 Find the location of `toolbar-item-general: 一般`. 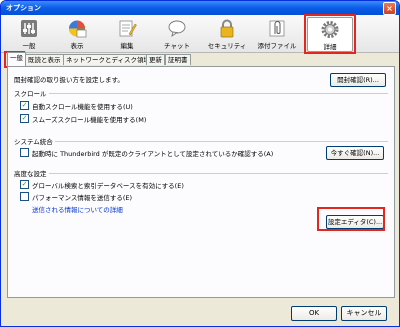

toolbar-item-general: 一般 is located at coordinates (29, 33).